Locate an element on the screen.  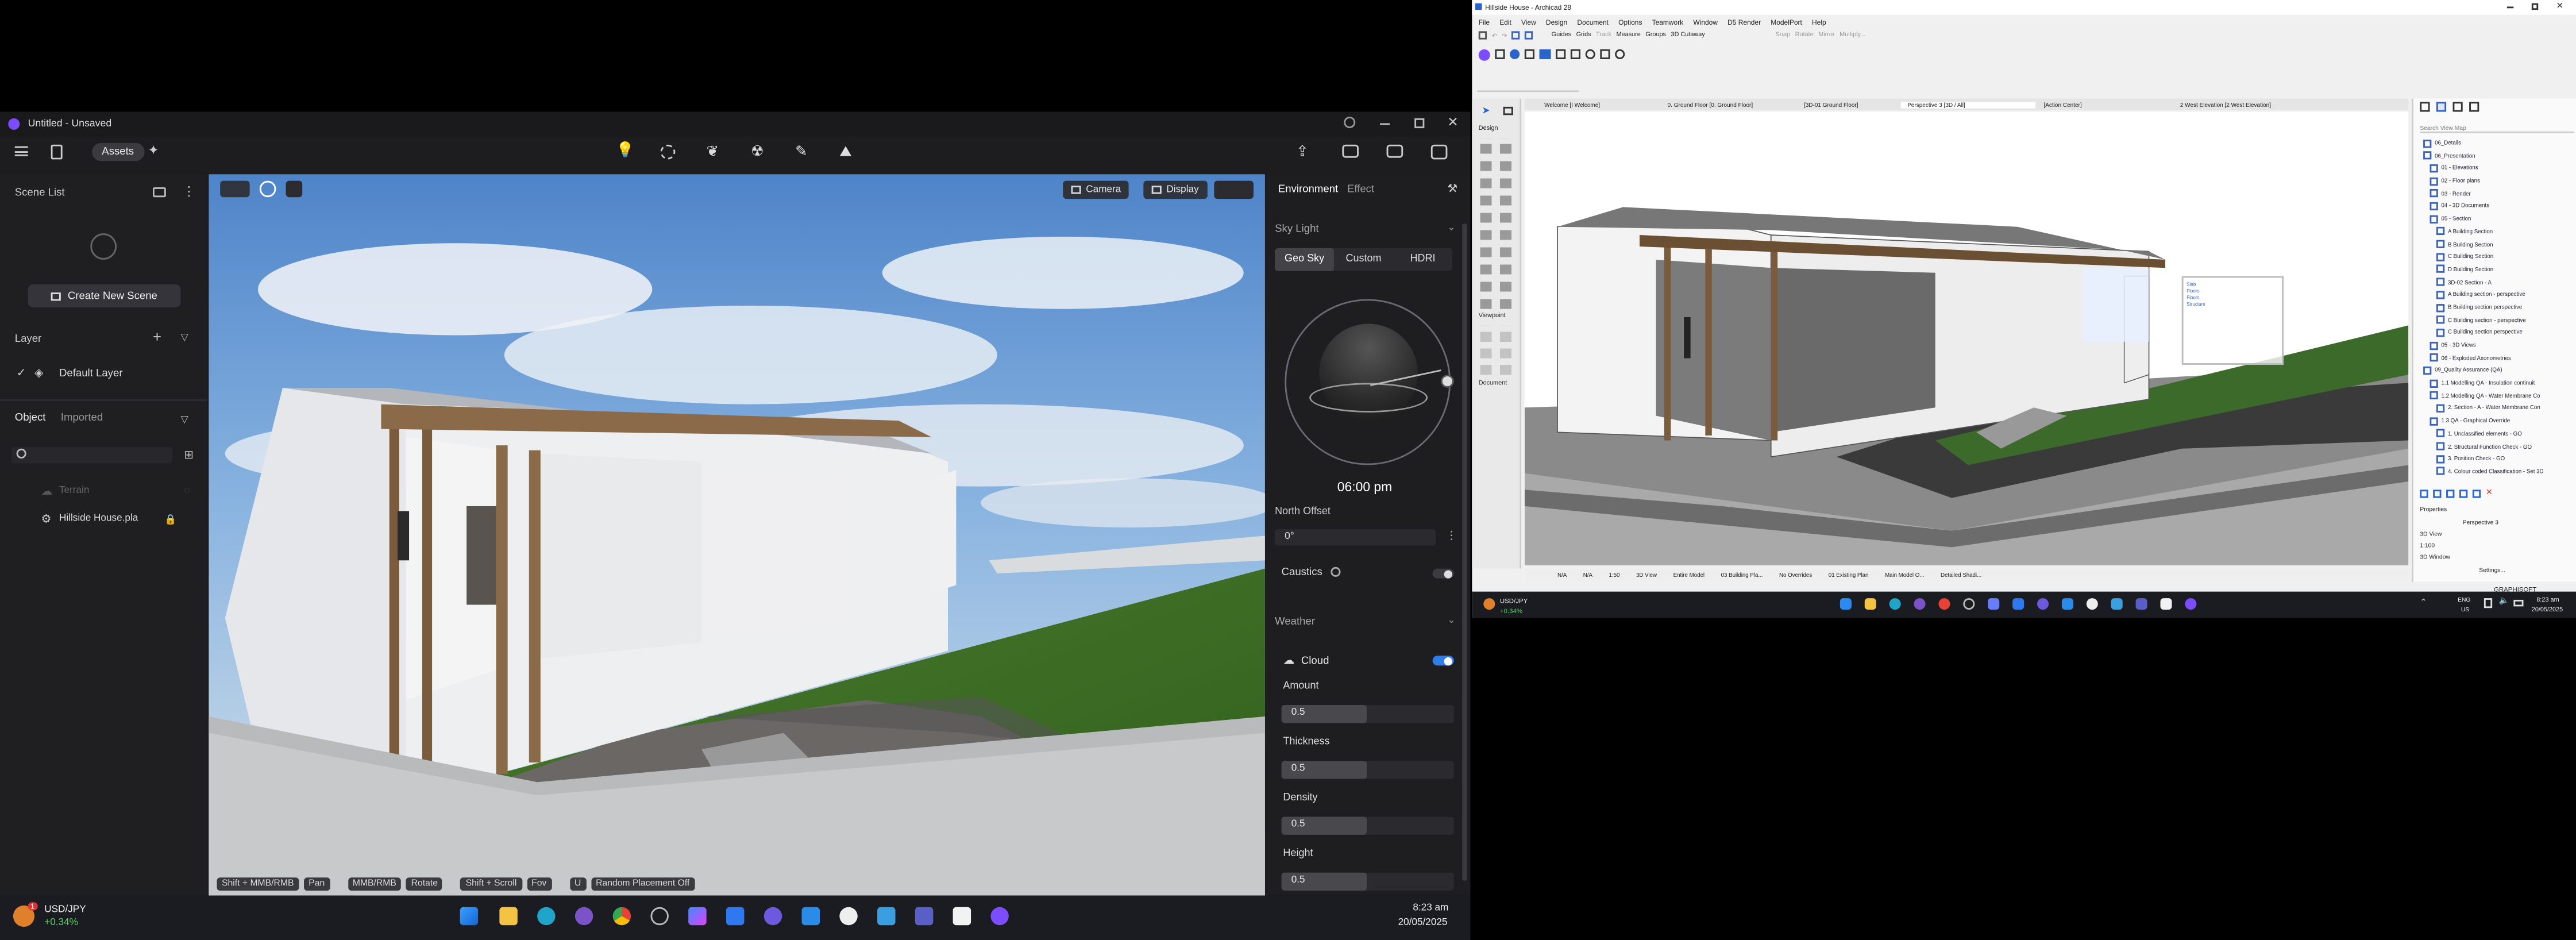
help-icon is located at coordinates (1350, 123).